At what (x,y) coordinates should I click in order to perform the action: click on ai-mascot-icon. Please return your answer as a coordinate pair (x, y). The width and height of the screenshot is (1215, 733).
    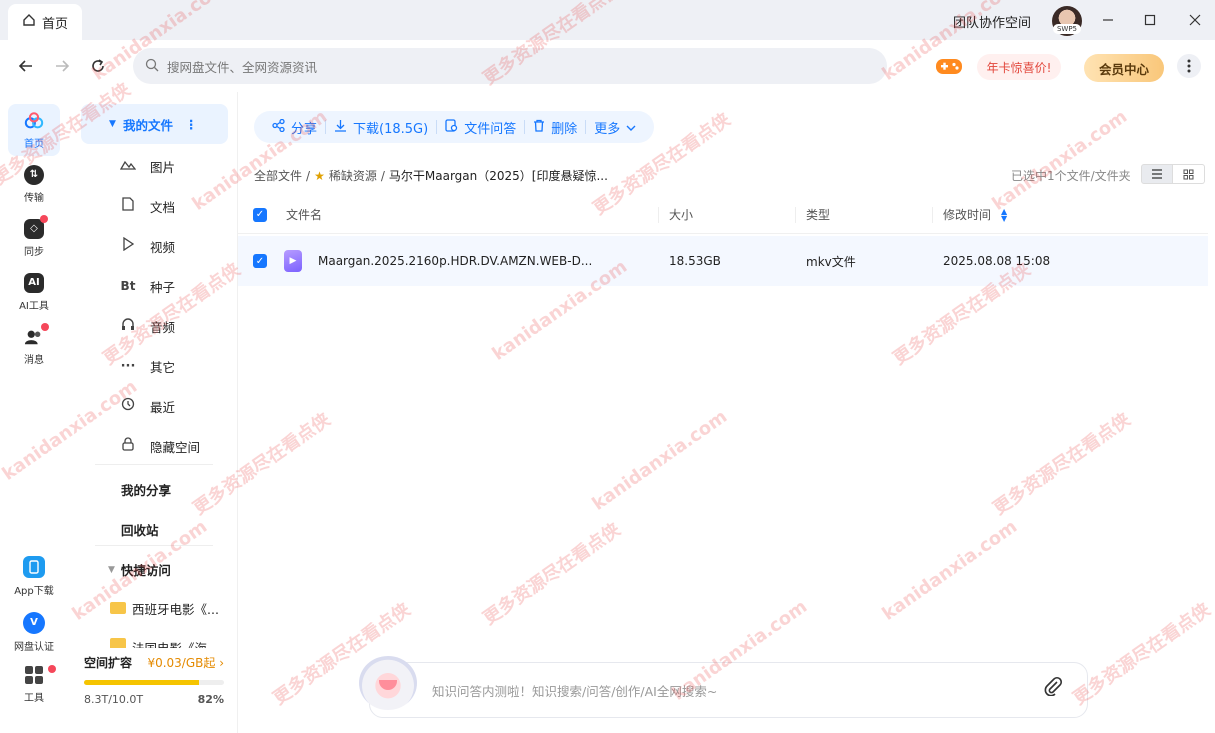
    Looking at the image, I should click on (388, 683).